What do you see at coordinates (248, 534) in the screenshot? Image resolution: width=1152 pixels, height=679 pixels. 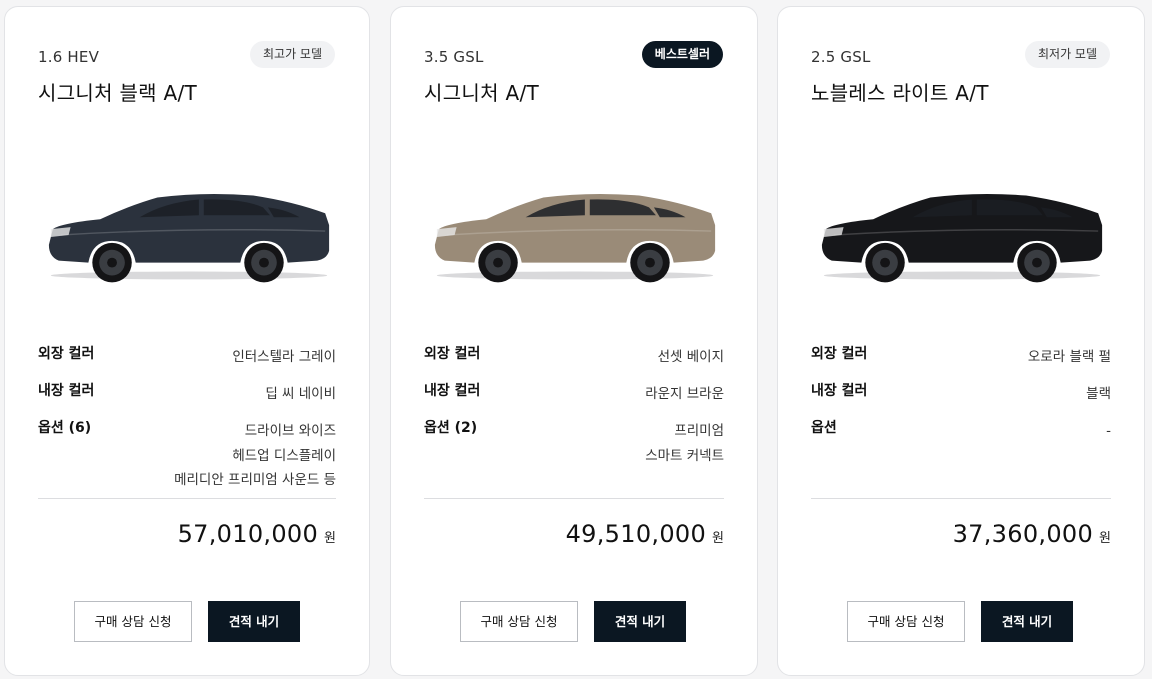 I see `price-value: 57,010,000` at bounding box center [248, 534].